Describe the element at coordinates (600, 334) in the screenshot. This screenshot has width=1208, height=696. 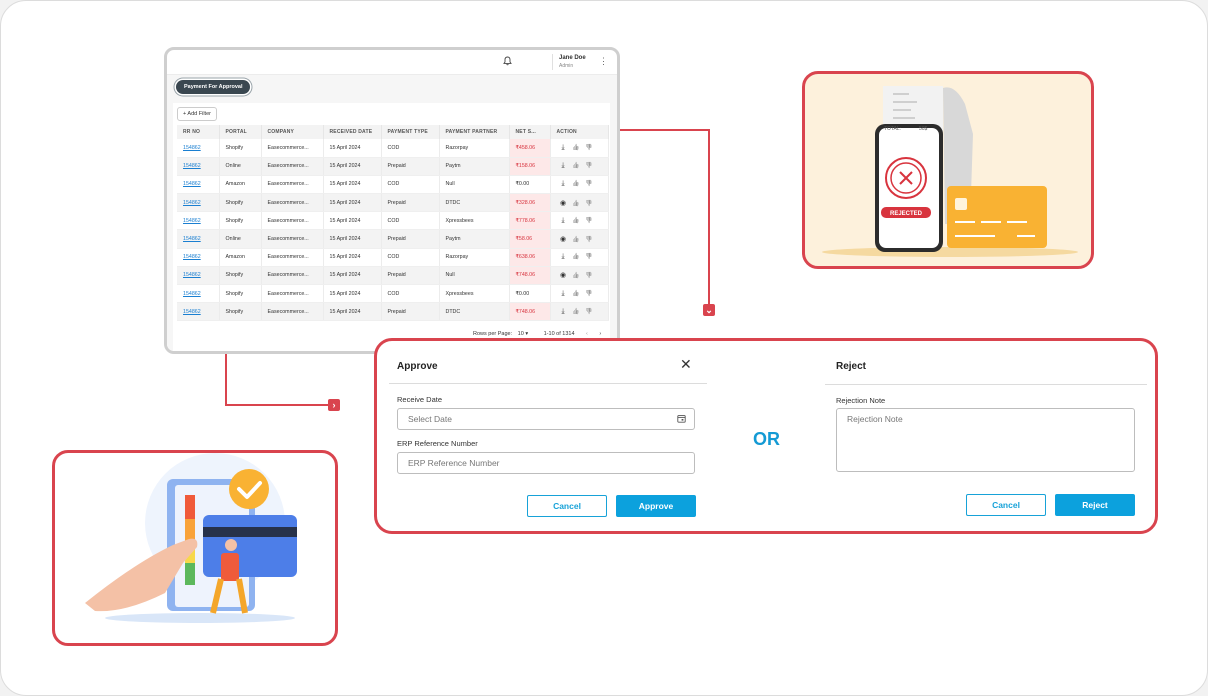
I see `chevron-right-icon: ›` at that location.